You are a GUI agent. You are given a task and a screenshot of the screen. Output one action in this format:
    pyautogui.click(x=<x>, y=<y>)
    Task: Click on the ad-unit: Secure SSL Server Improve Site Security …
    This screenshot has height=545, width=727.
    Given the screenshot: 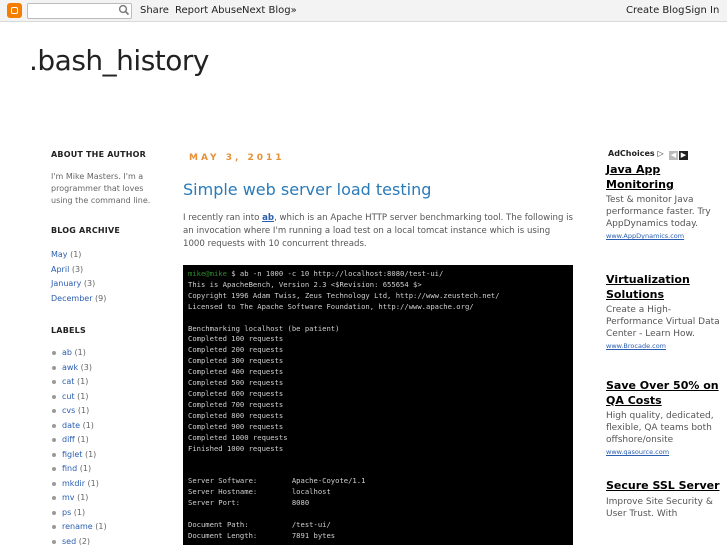 What is the action you would take?
    pyautogui.click(x=663, y=499)
    